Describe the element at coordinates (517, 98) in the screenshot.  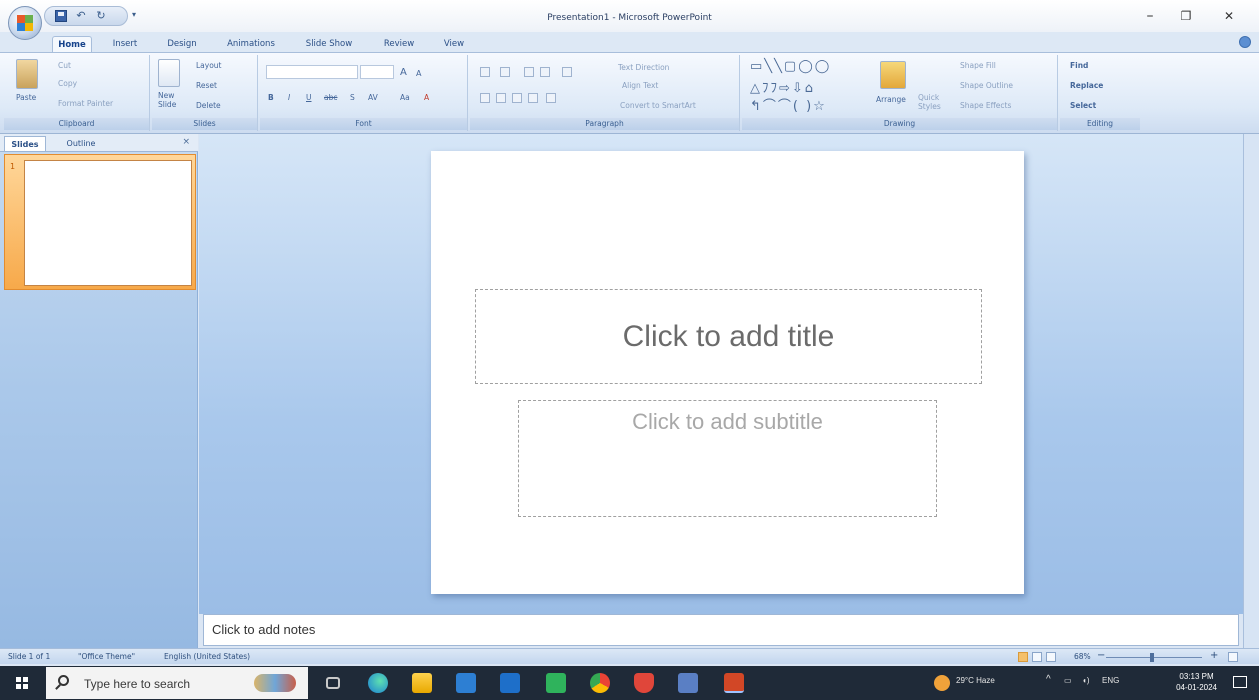
I see `align-right-icon` at that location.